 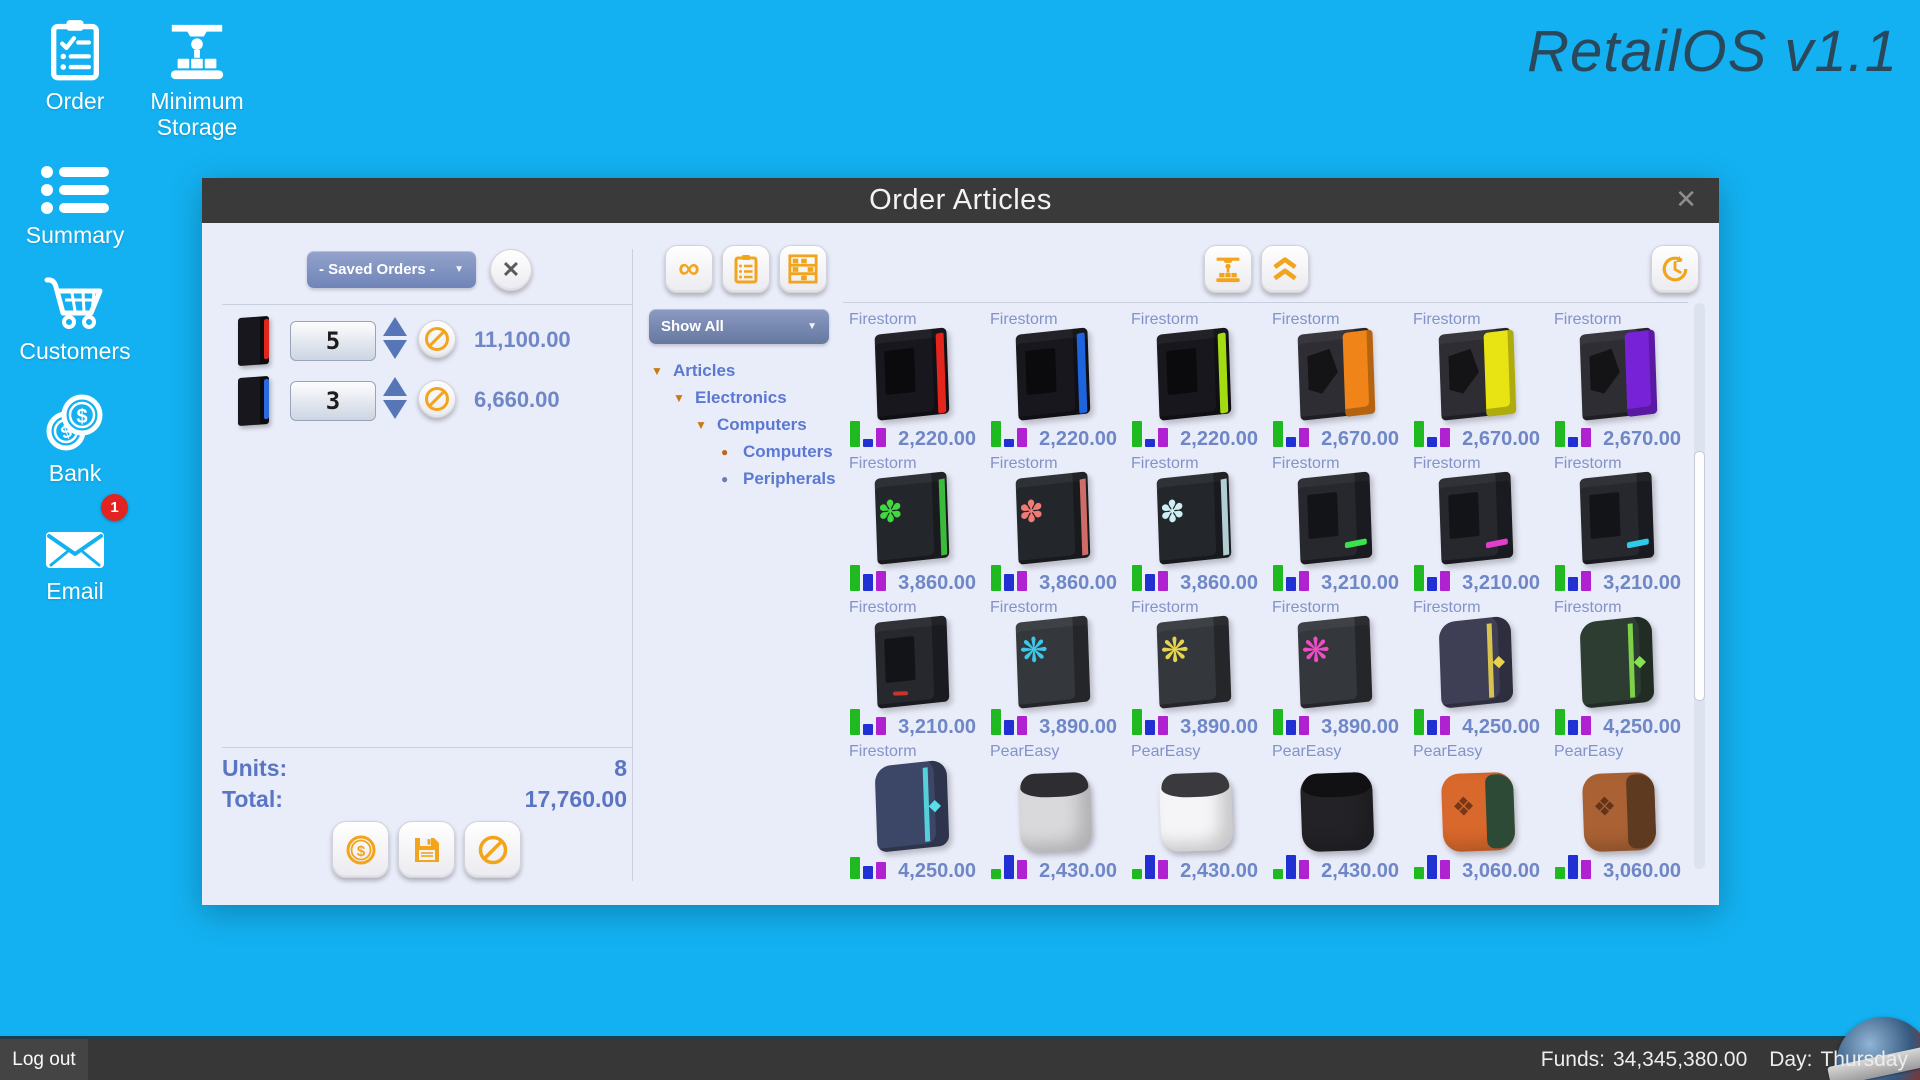 I want to click on sidebar-item-summary: Summary, so click(x=75, y=199).